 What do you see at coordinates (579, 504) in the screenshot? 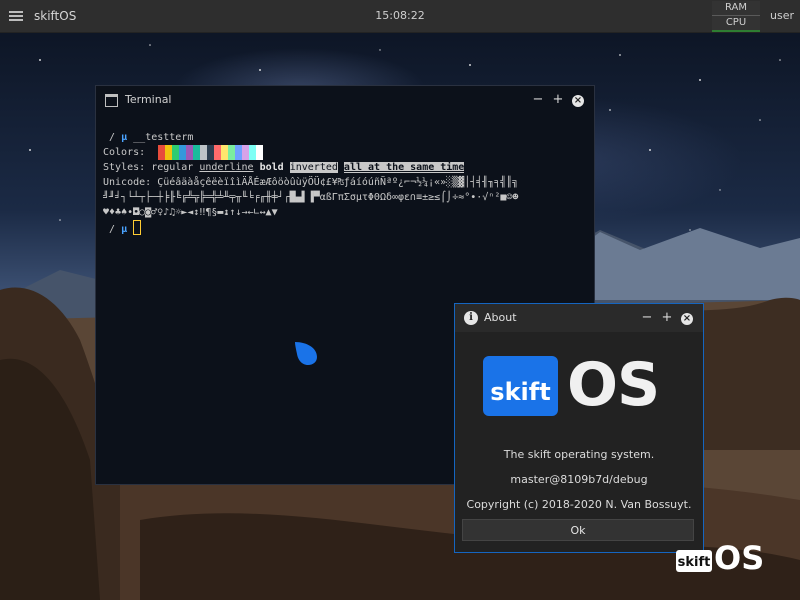
I see `about-copyright: Copyright (c) 2018-2020 N. Van Bossuyt.` at bounding box center [579, 504].